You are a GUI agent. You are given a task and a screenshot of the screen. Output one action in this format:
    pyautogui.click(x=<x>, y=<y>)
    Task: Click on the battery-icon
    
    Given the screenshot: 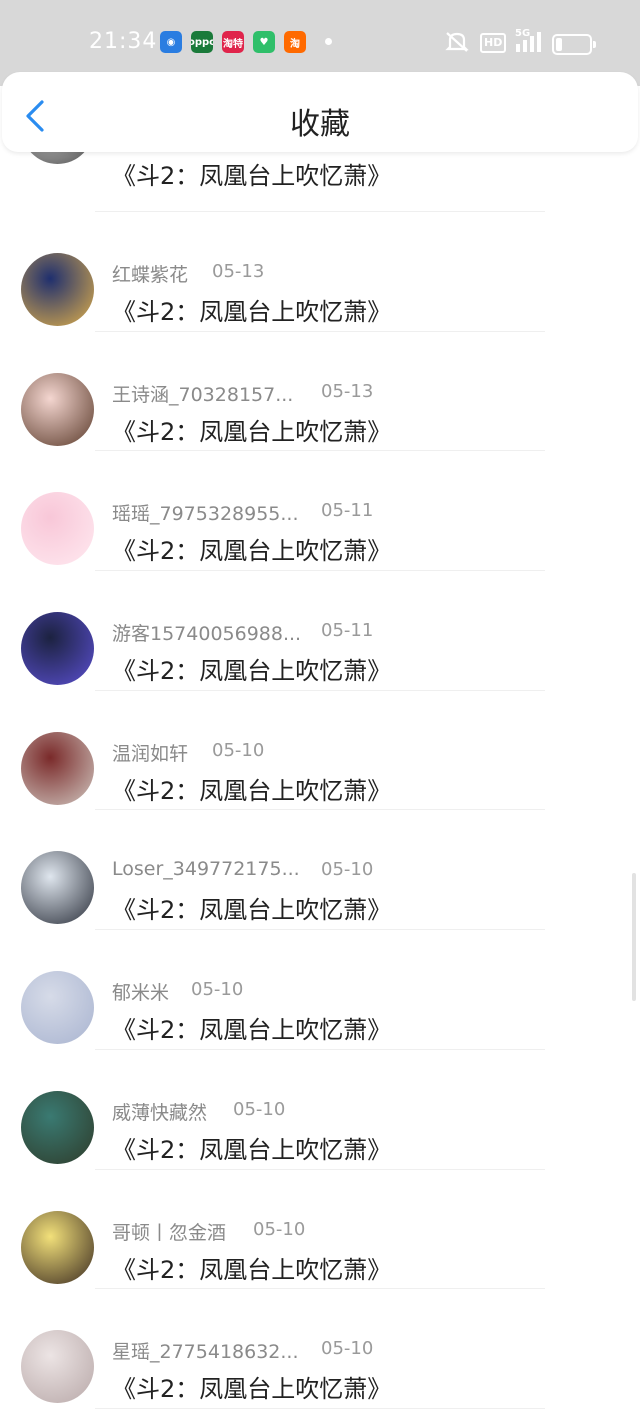 What is the action you would take?
    pyautogui.click(x=574, y=44)
    